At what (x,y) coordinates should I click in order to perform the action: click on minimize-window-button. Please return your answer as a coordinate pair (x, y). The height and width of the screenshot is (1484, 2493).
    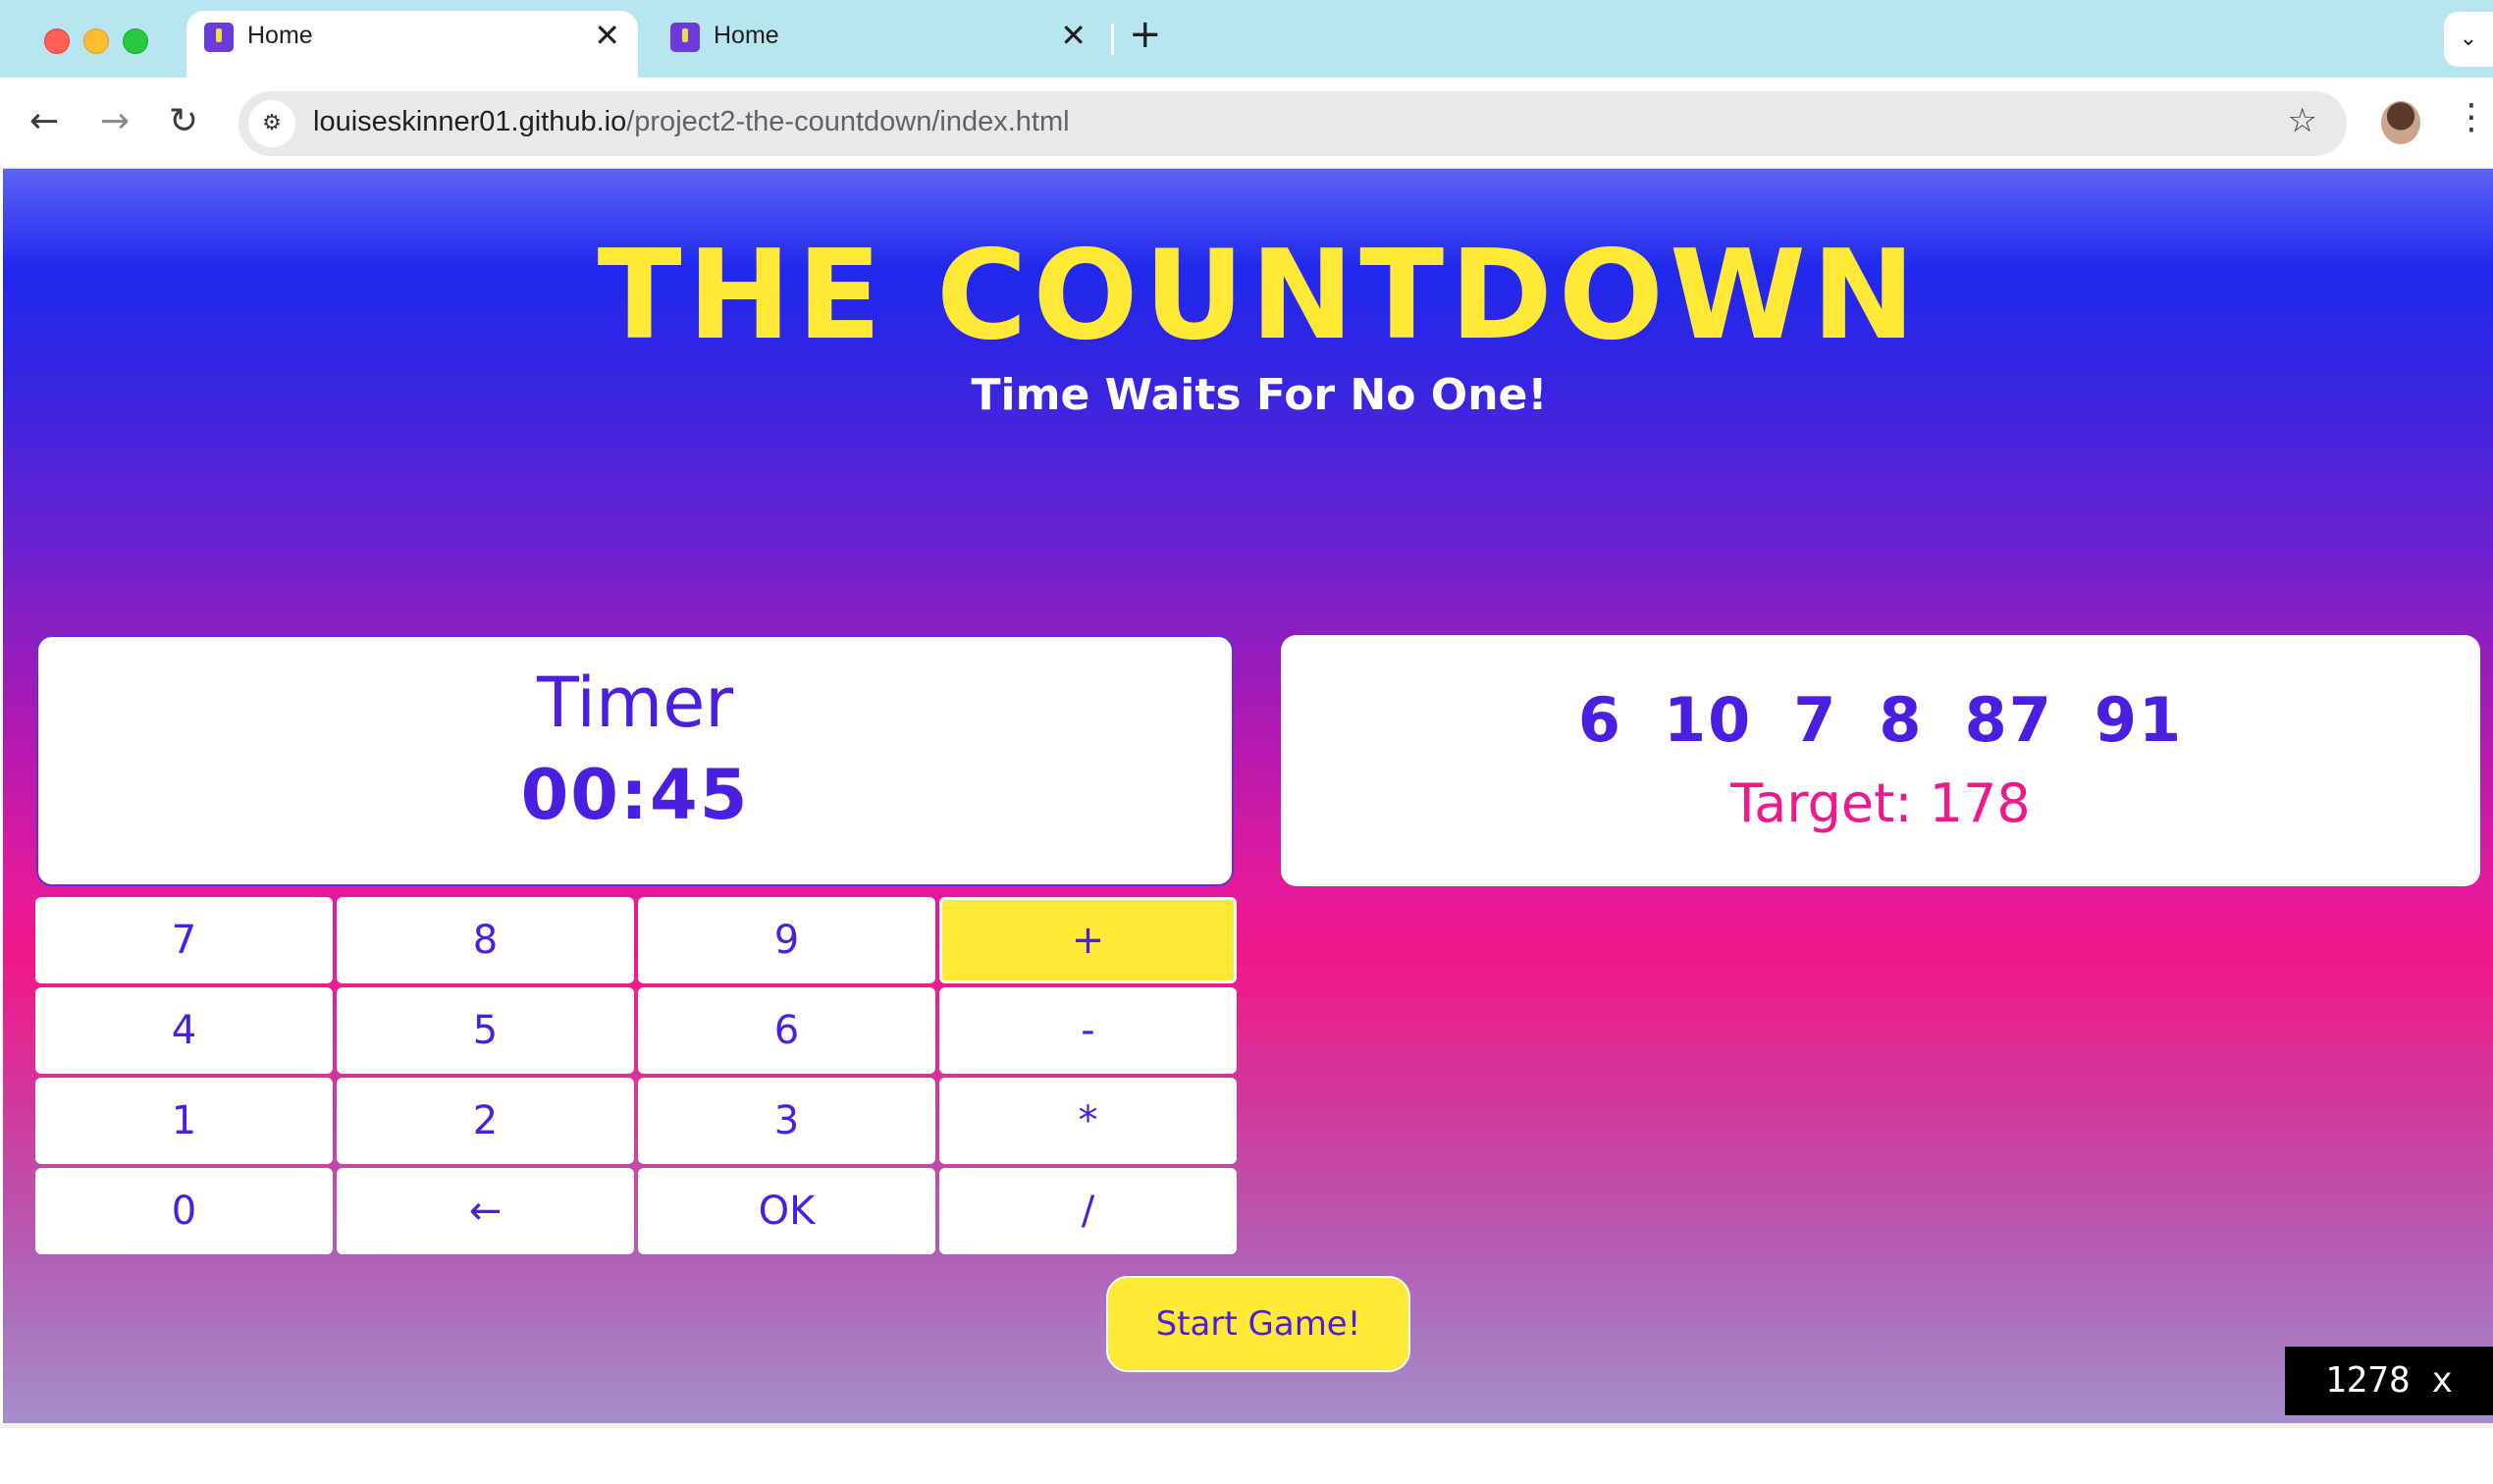
    Looking at the image, I should click on (96, 41).